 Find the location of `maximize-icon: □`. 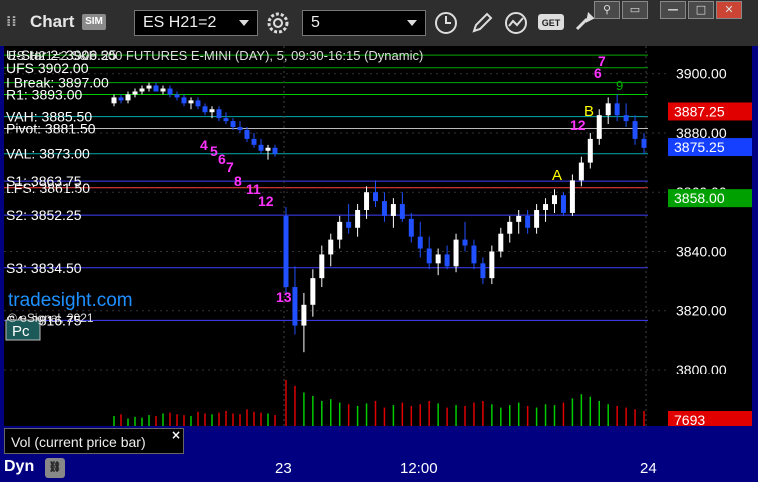

maximize-icon: □ is located at coordinates (701, 10).